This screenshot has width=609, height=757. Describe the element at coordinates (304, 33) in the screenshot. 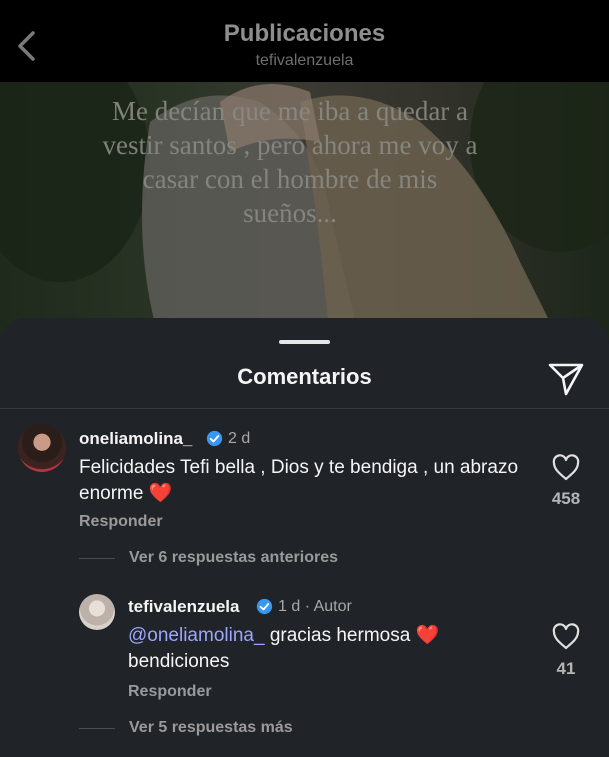

I see `page-title: Publicaciones` at that location.